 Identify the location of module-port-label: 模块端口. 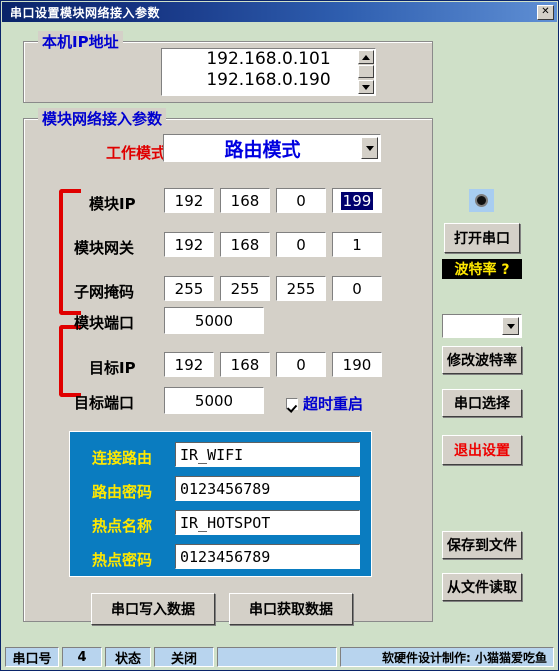
(104, 323).